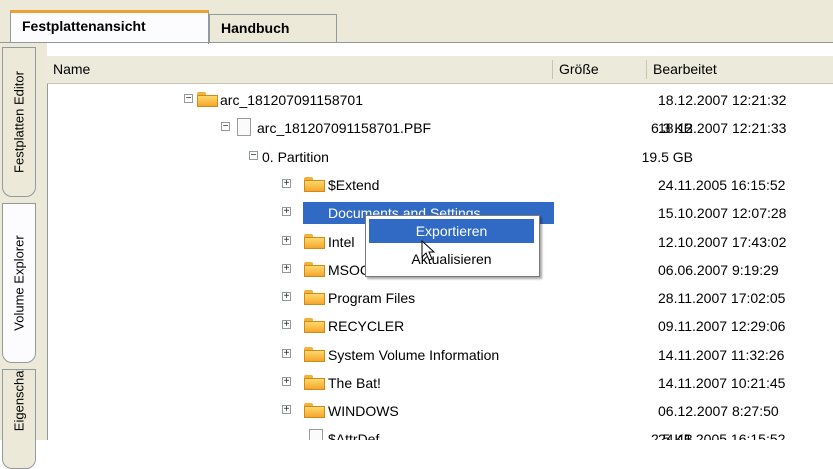 This screenshot has width=833, height=469. Describe the element at coordinates (344, 128) in the screenshot. I see `row-name: arc_181207091158701.PBF` at that location.